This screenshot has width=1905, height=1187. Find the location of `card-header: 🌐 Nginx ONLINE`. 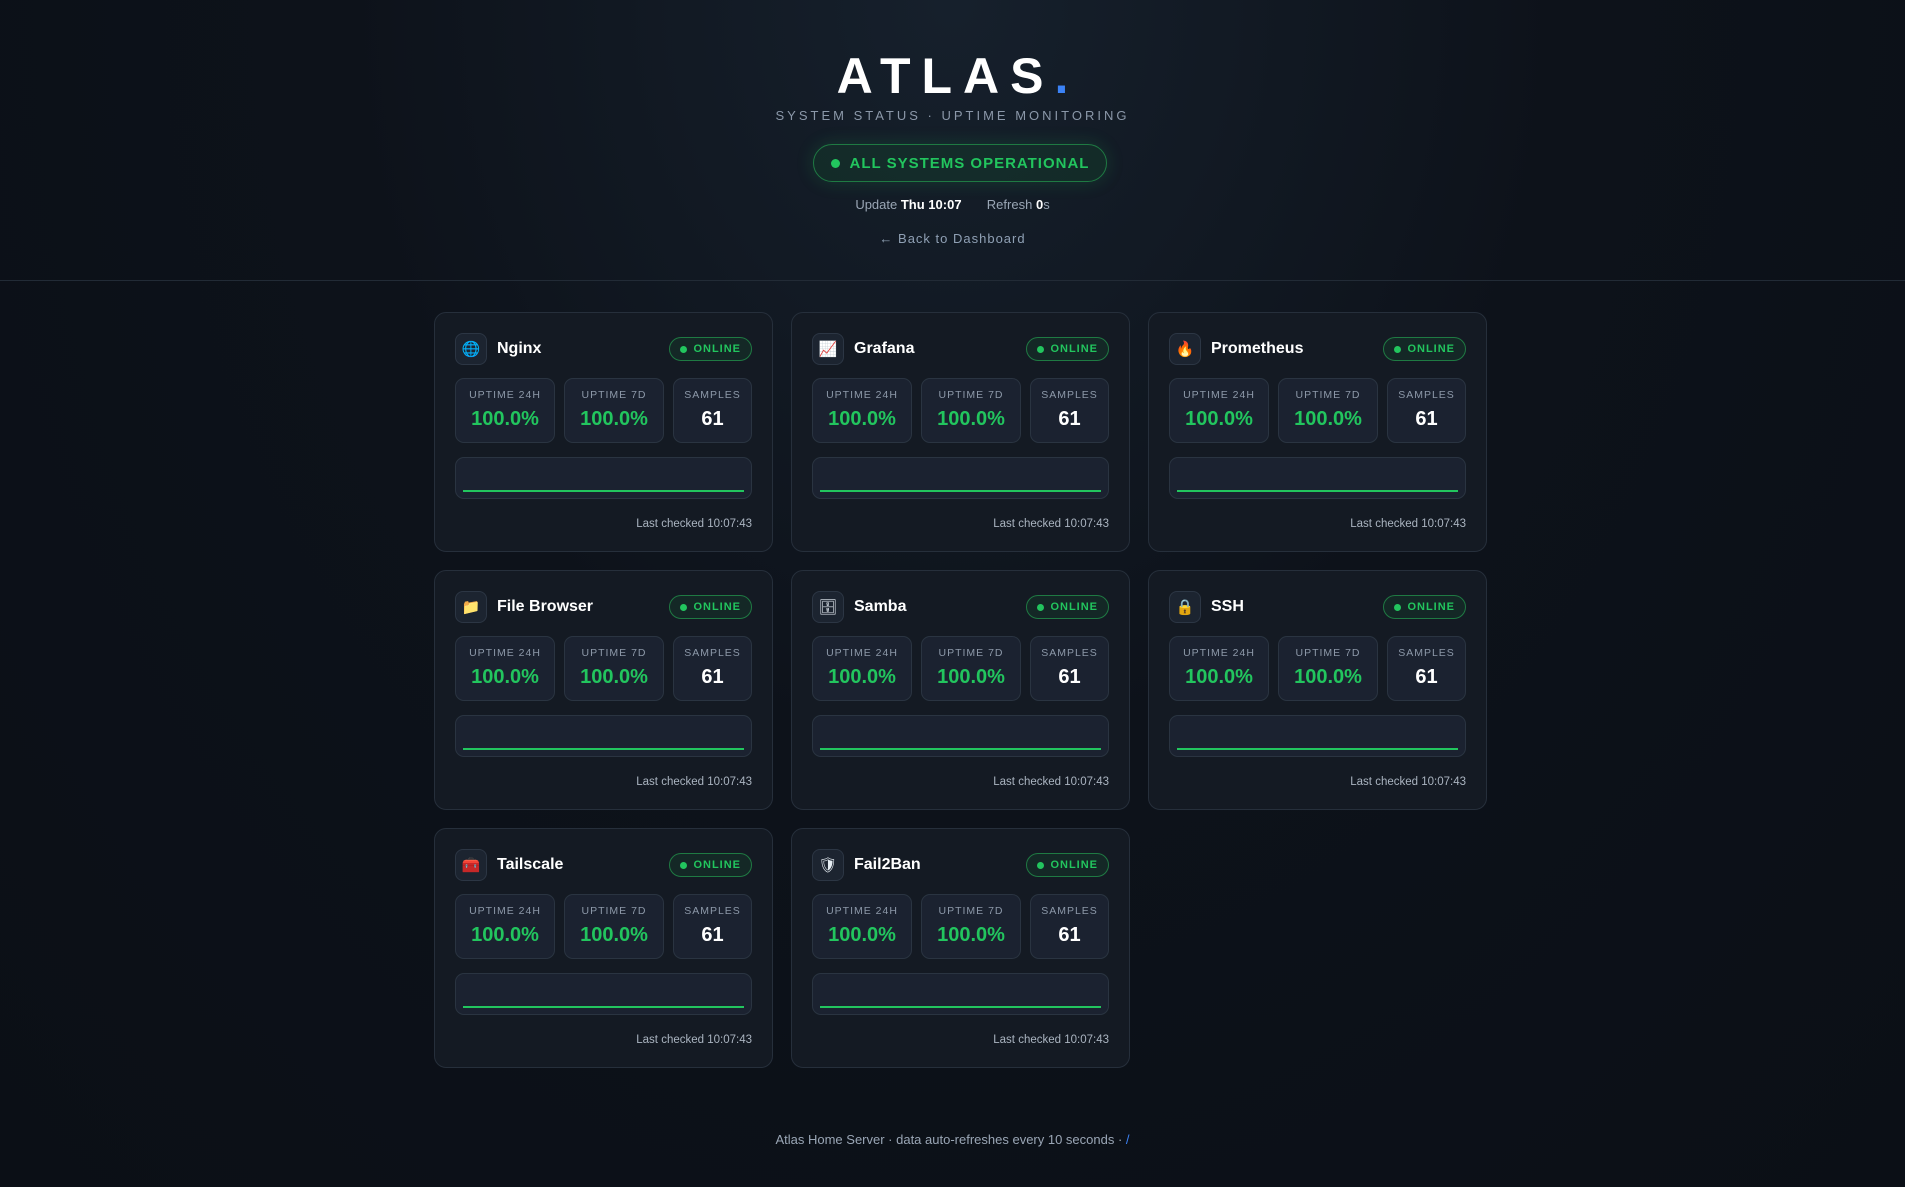

card-header: 🌐 Nginx ONLINE is located at coordinates (603, 349).